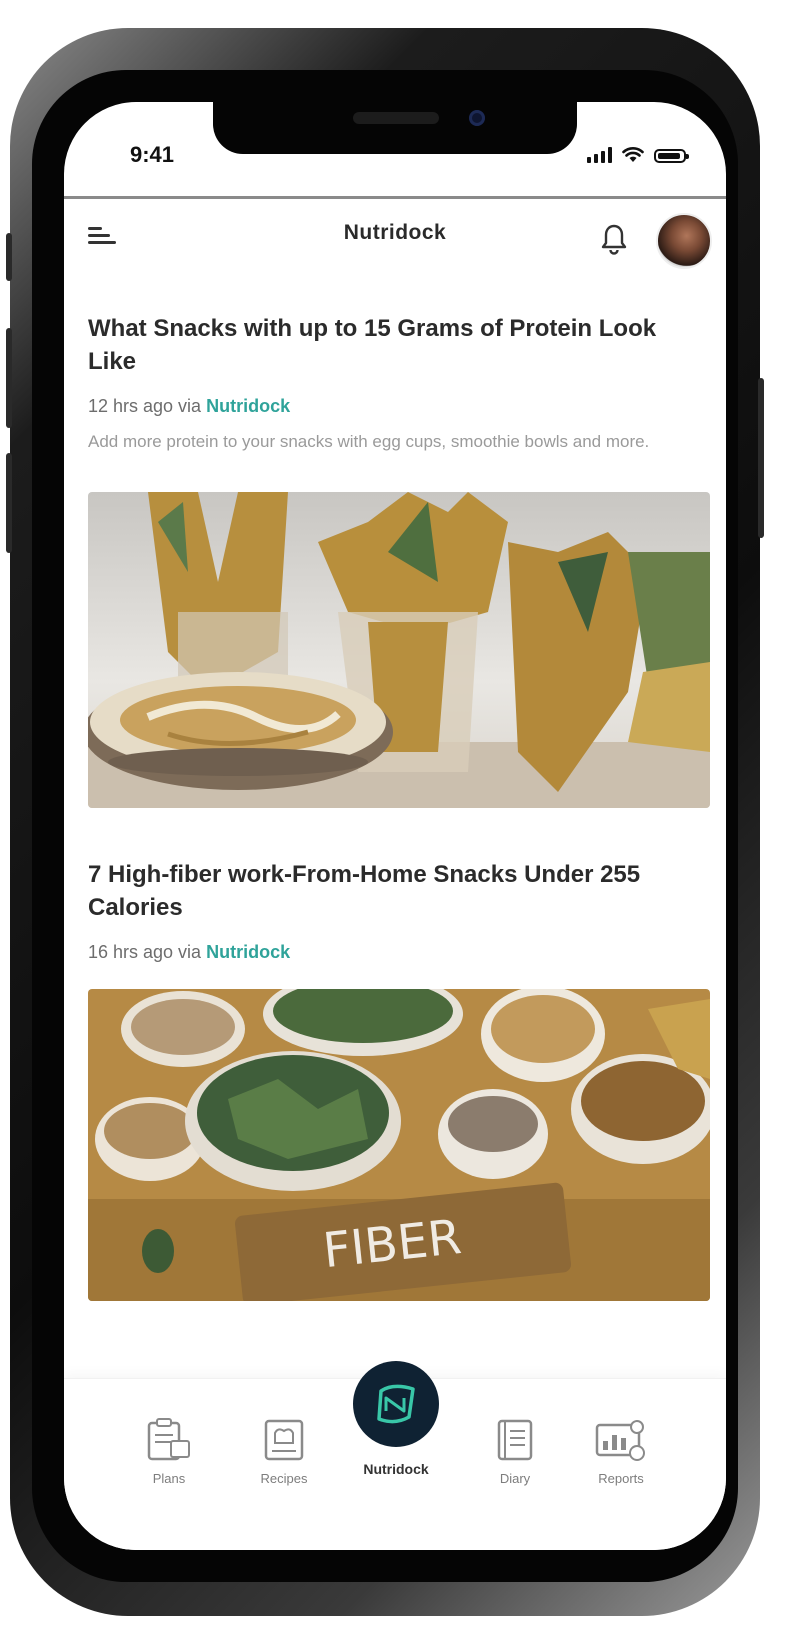 The height and width of the screenshot is (1638, 800). Describe the element at coordinates (395, 244) in the screenshot. I see `app-header: Nutridock` at that location.